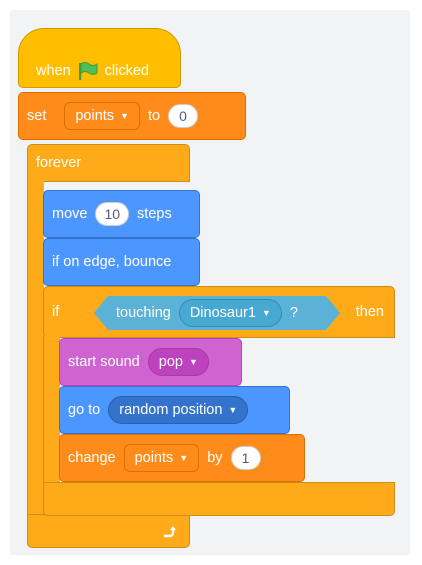 This screenshot has height=565, width=422. Describe the element at coordinates (108, 163) in the screenshot. I see `forever-block: forever` at that location.